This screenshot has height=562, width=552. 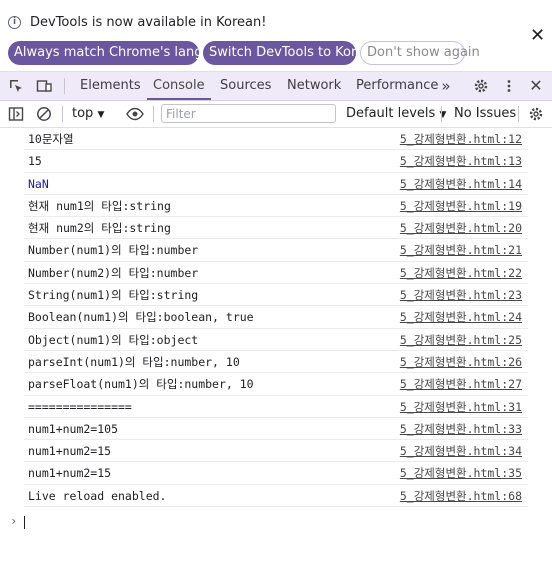 I want to click on match-language-button: Always match Chrome's language, so click(x=121, y=53).